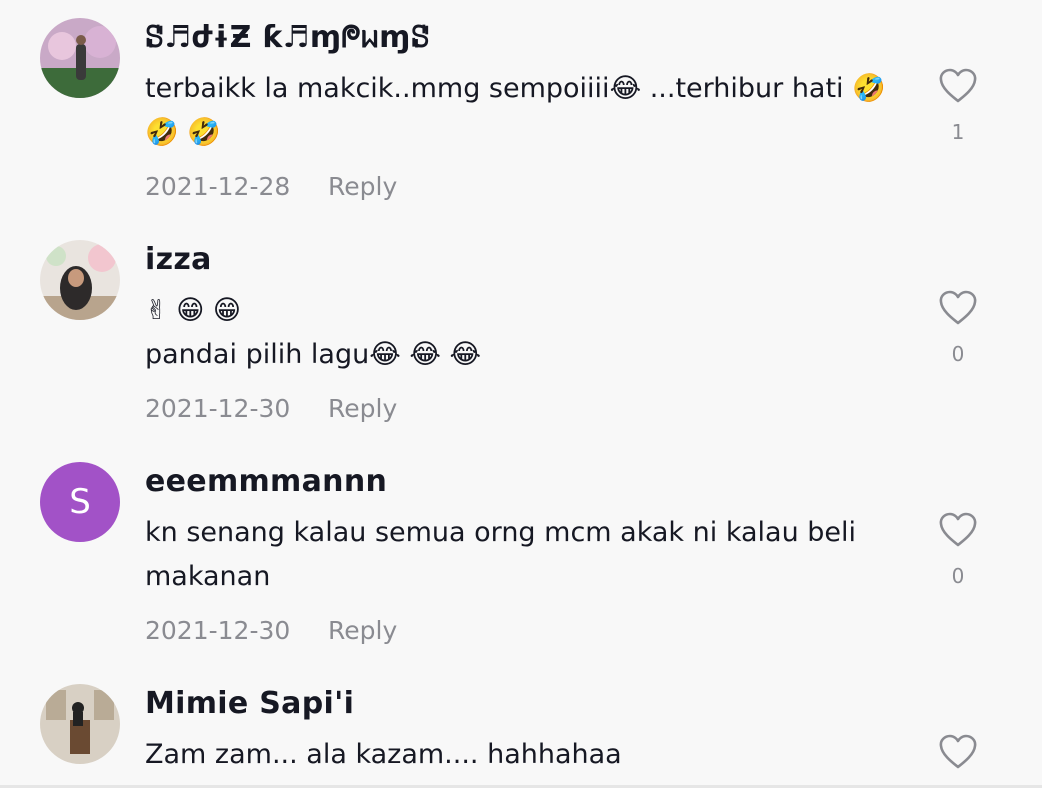 The width and height of the screenshot is (1042, 788). Describe the element at coordinates (383, 754) in the screenshot. I see `comment-text: Zam zam... ala kazam.... hahhahaa` at that location.